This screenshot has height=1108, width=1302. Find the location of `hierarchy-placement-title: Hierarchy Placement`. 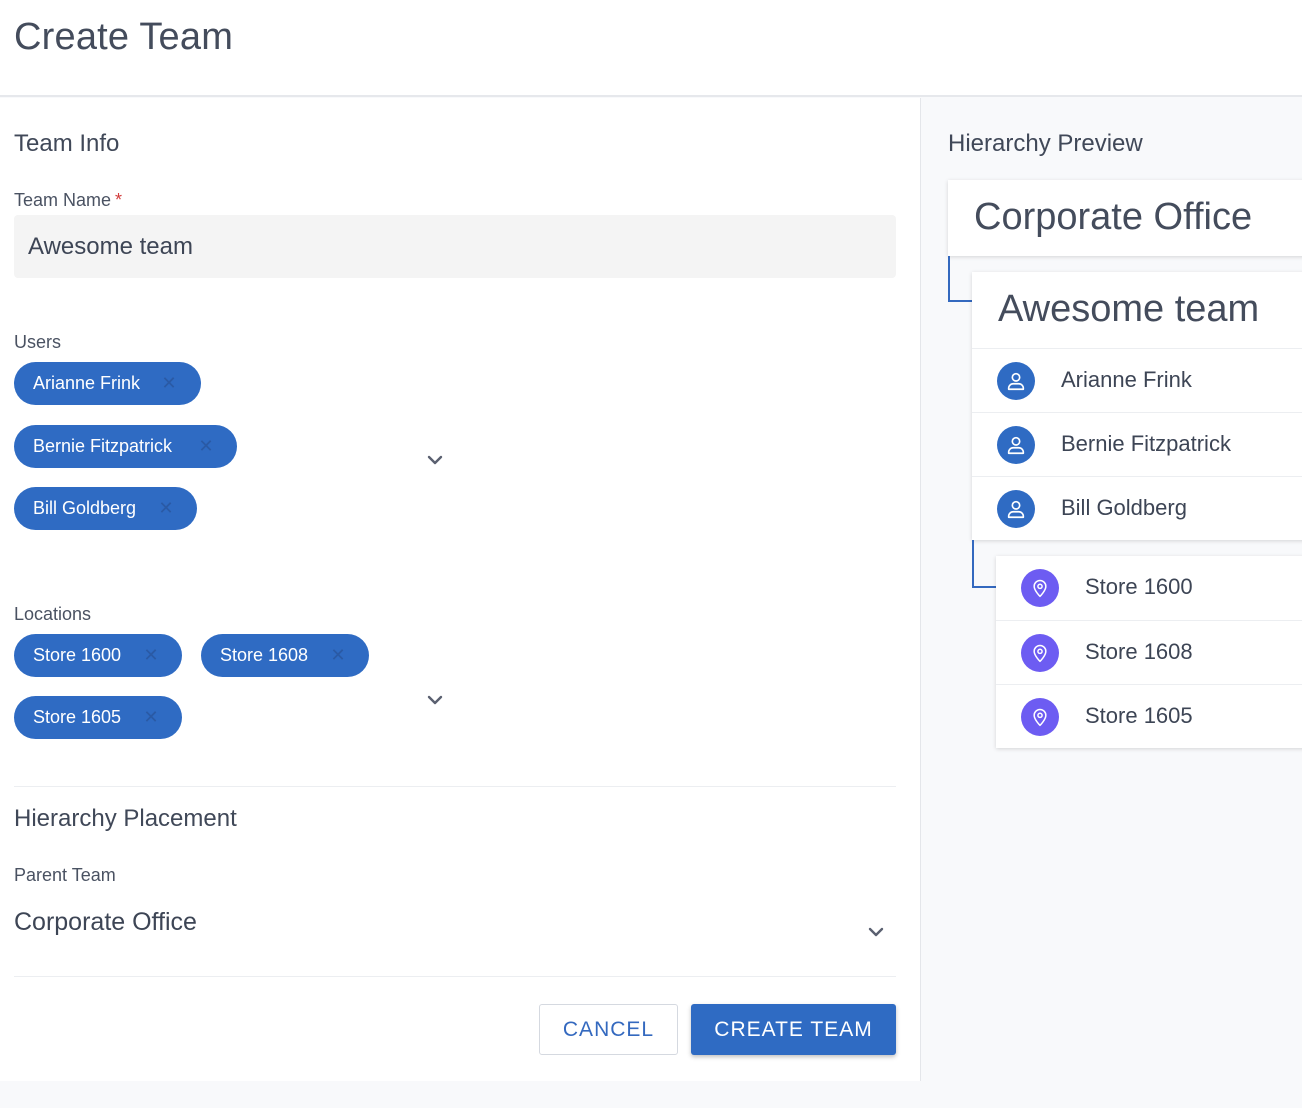

hierarchy-placement-title: Hierarchy Placement is located at coordinates (125, 818).